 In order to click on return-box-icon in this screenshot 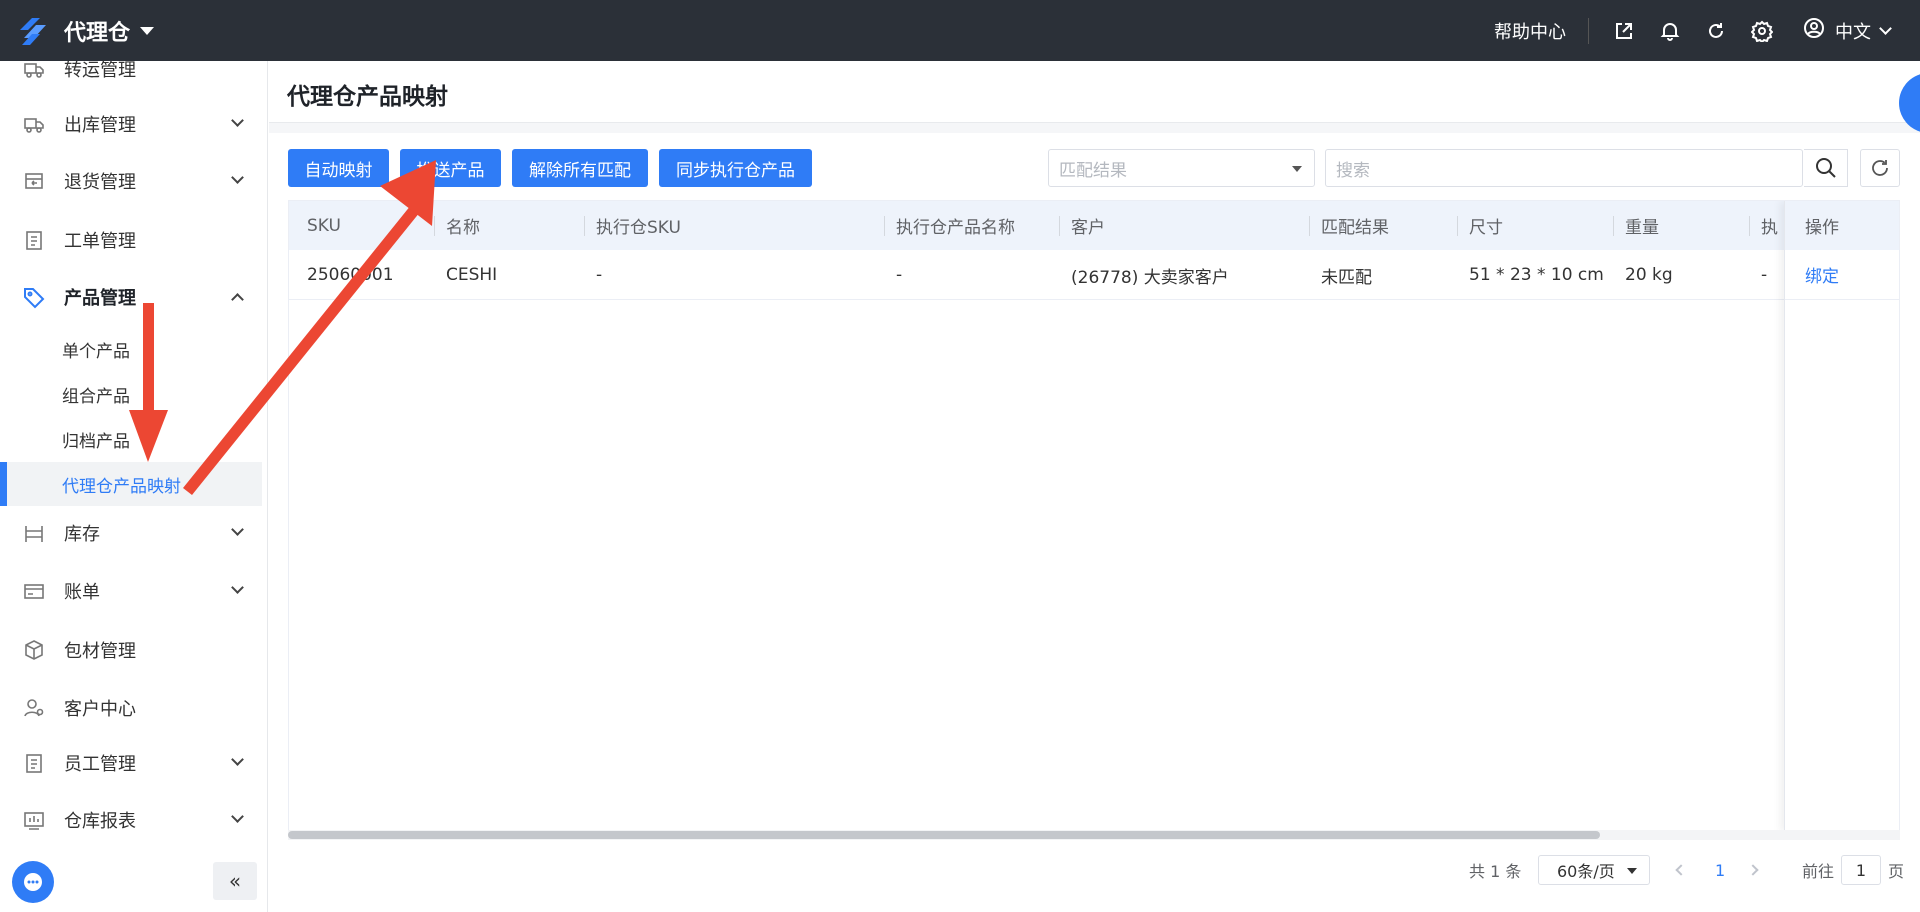, I will do `click(34, 181)`.